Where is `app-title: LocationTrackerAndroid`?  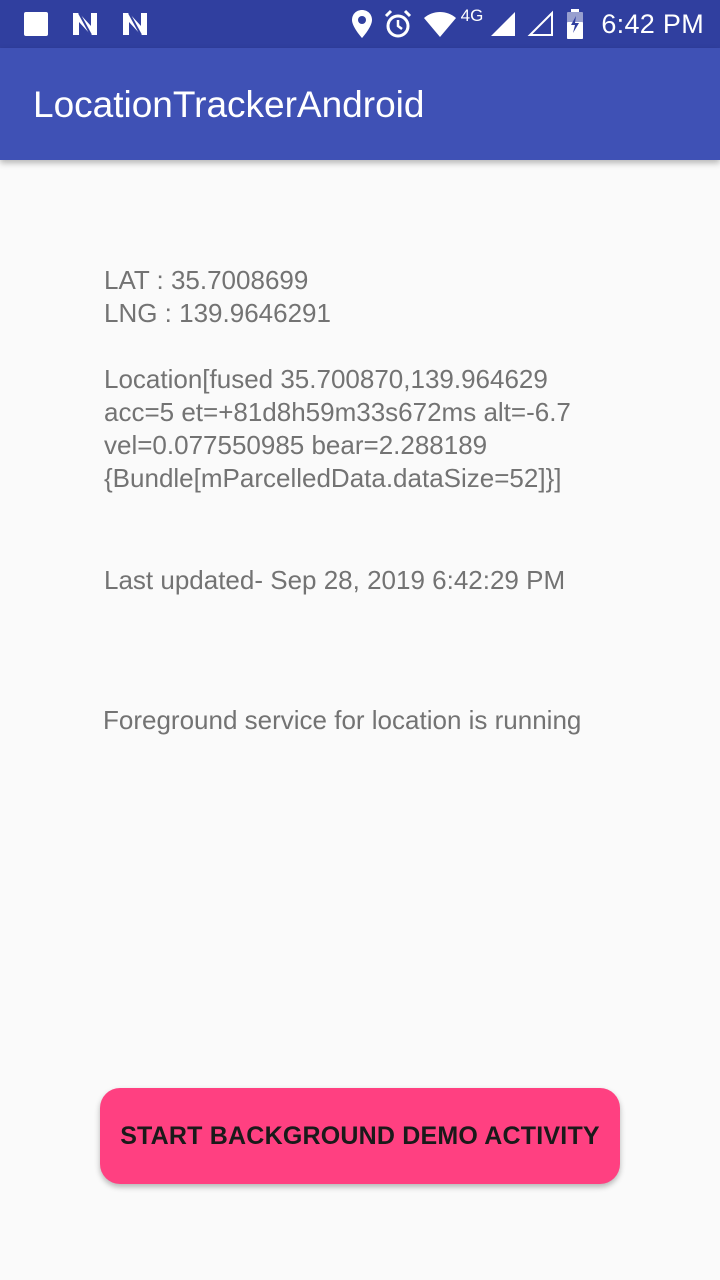
app-title: LocationTrackerAndroid is located at coordinates (229, 104).